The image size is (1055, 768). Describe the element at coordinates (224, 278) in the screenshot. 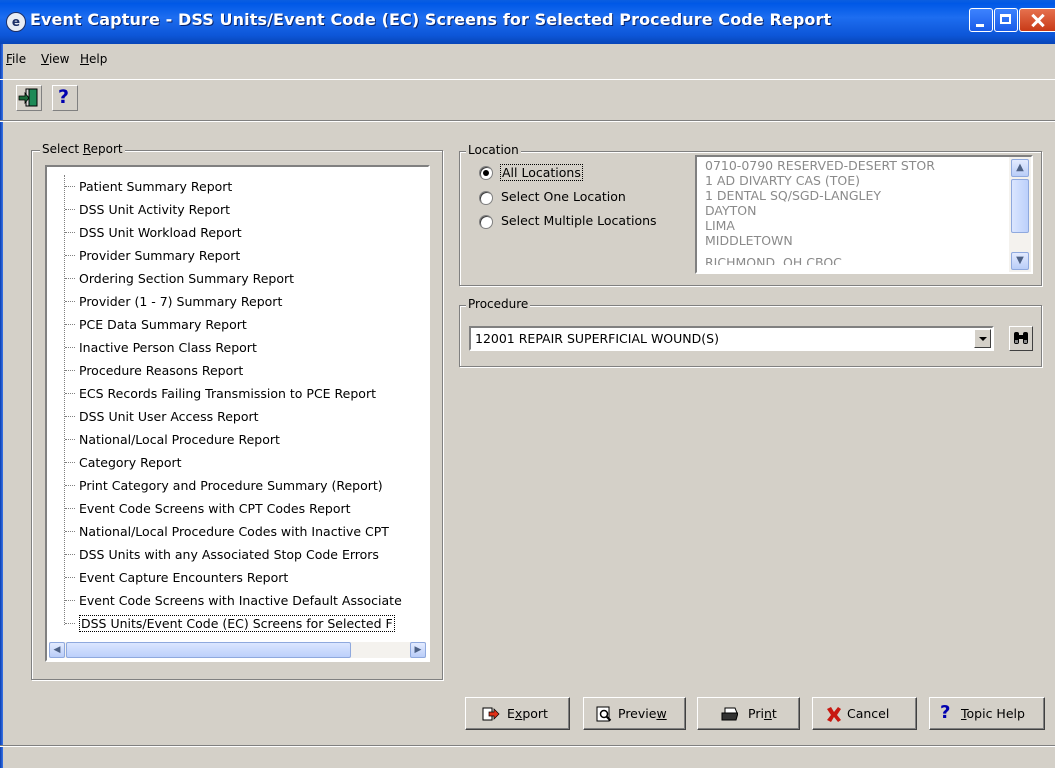

I see `report-item: Ordering Section Summary Report` at that location.